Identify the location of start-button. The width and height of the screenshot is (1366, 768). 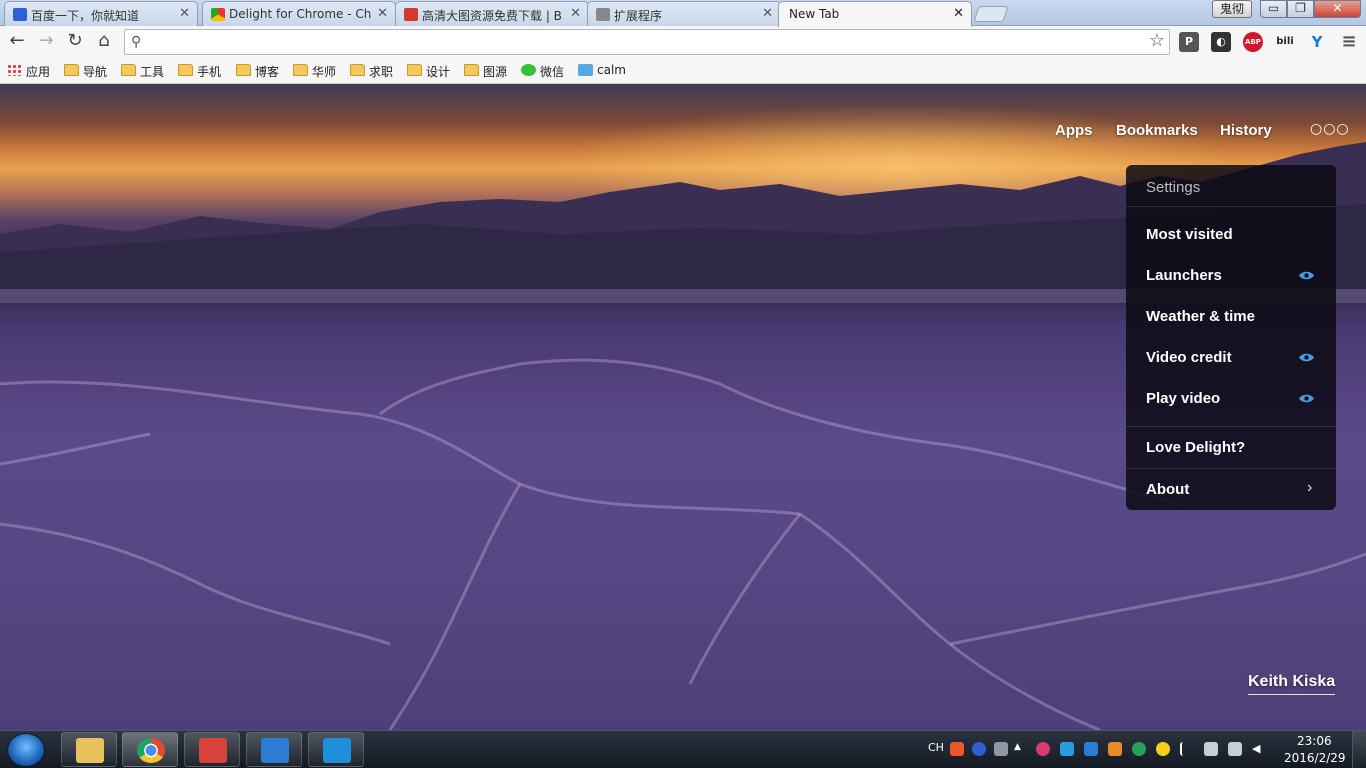
(26, 750).